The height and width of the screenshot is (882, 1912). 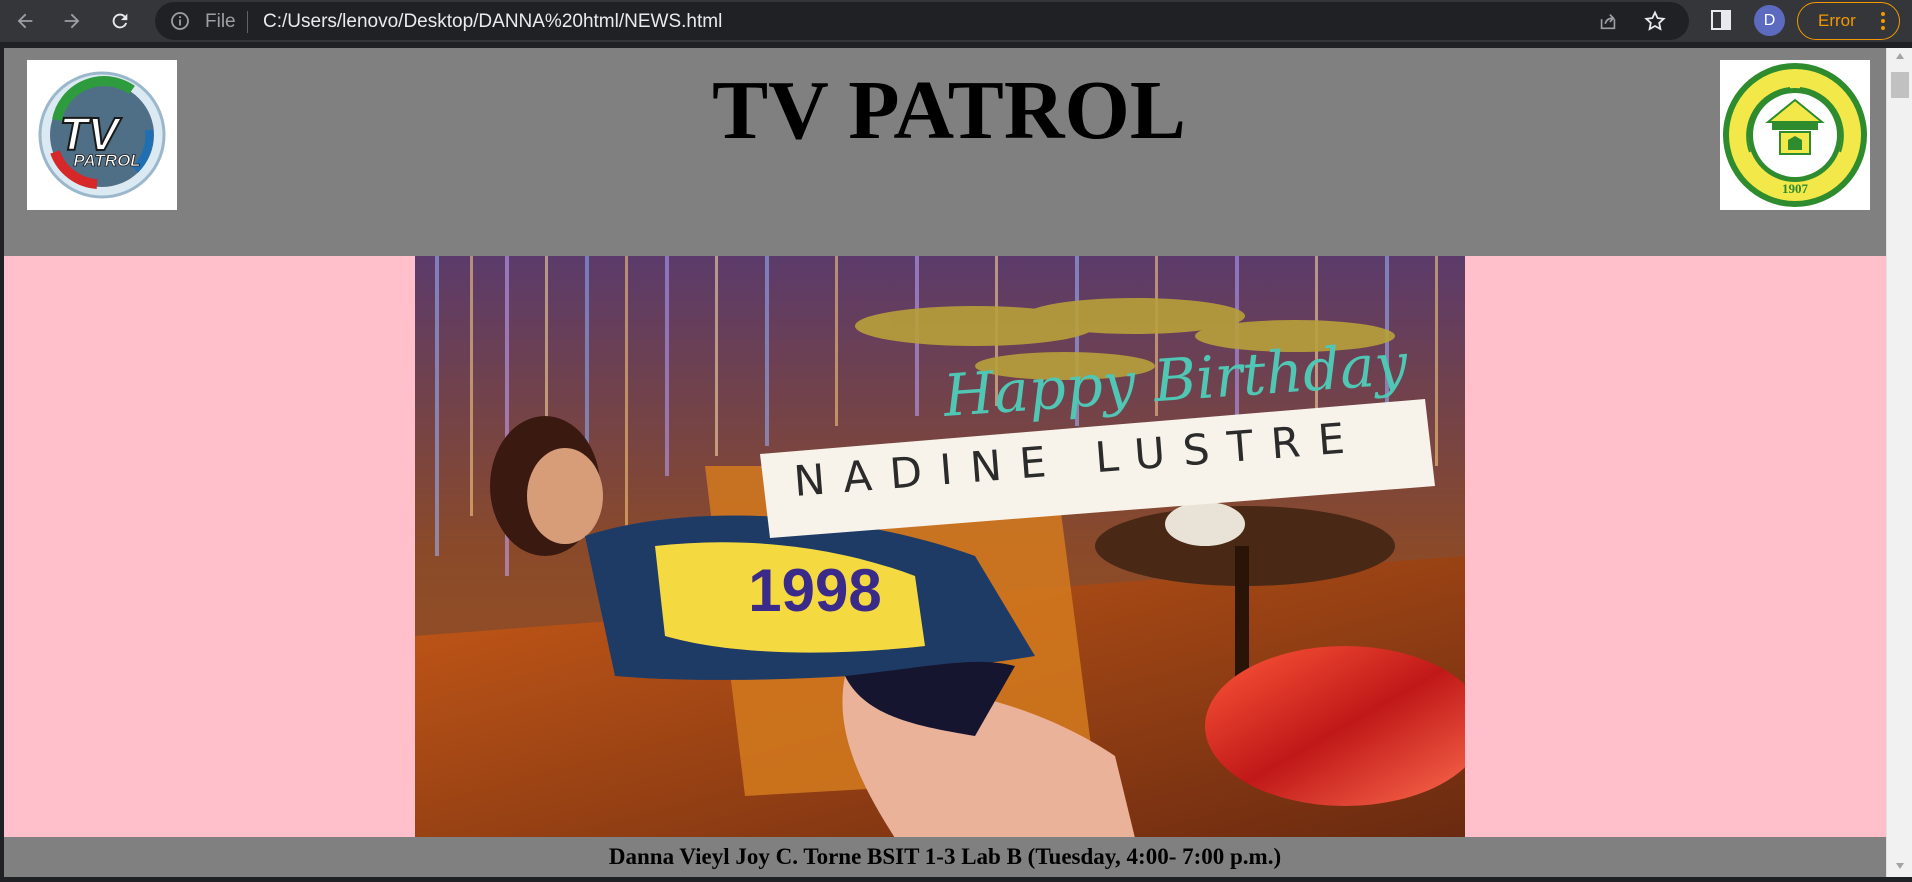 I want to click on reload-icon, so click(x=120, y=21).